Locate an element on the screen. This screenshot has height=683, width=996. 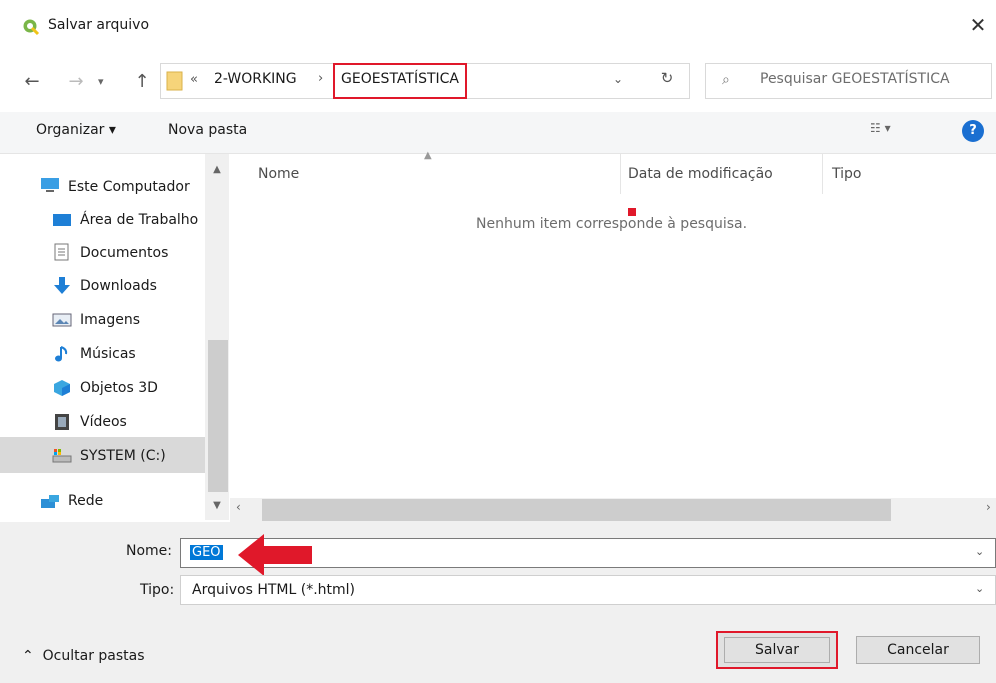
nav-item-musicas: Músicas is located at coordinates (108, 354).